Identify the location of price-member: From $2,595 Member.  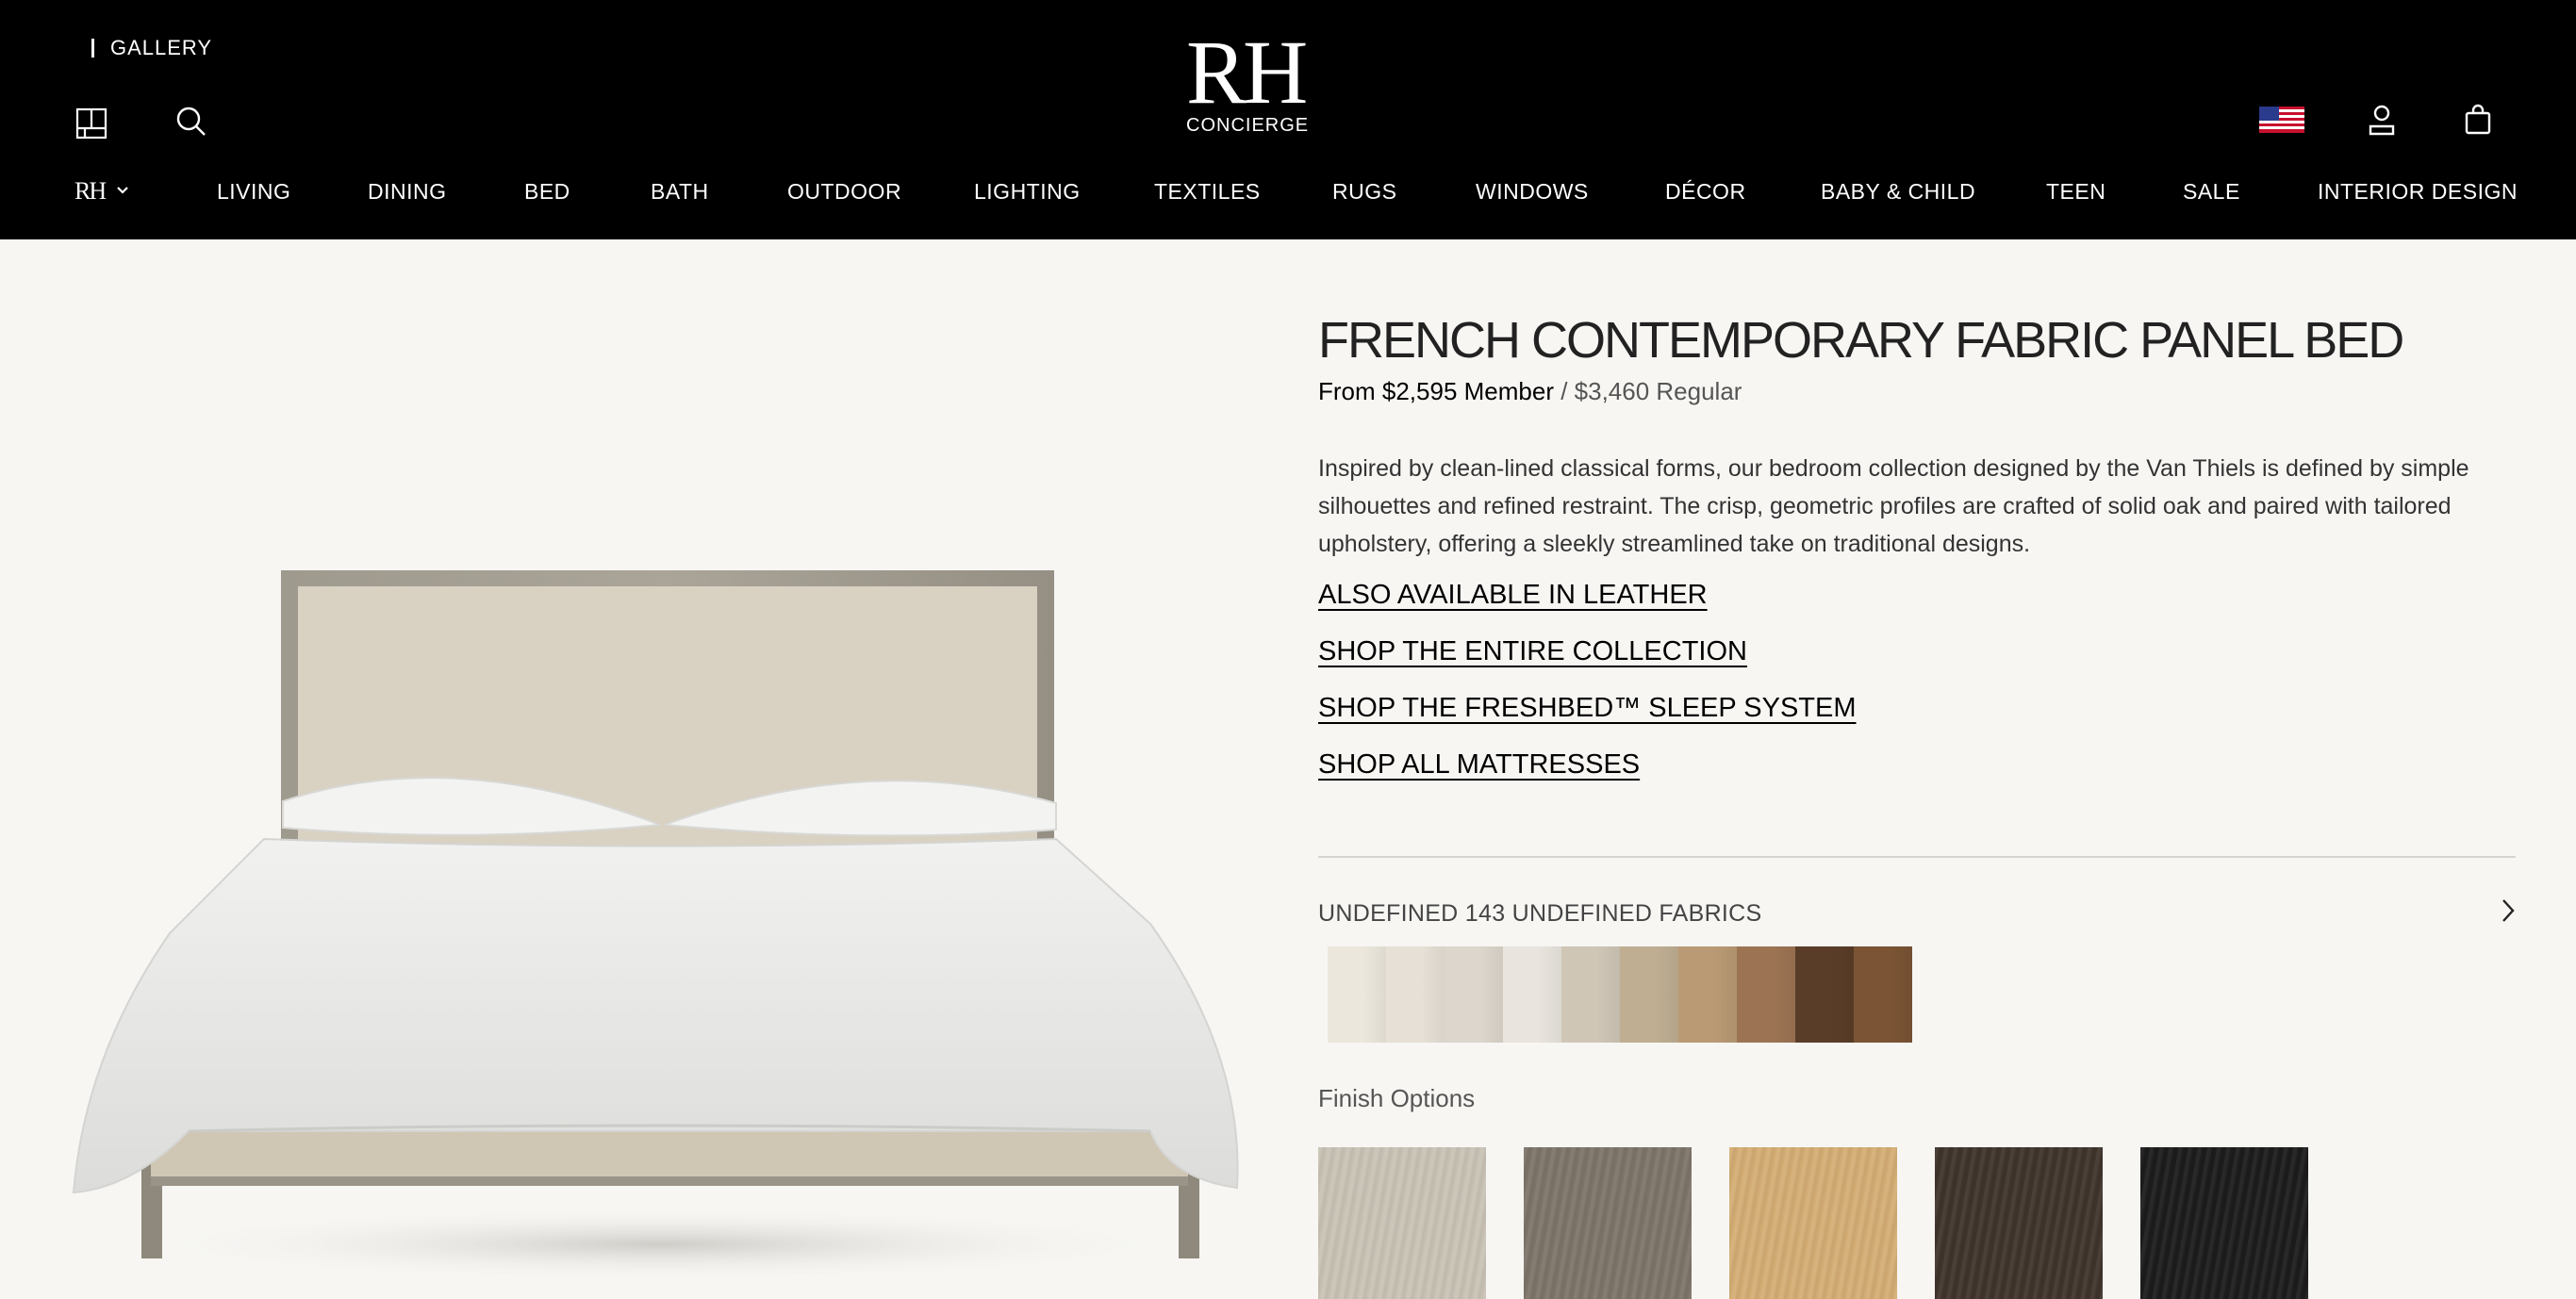
(1436, 391).